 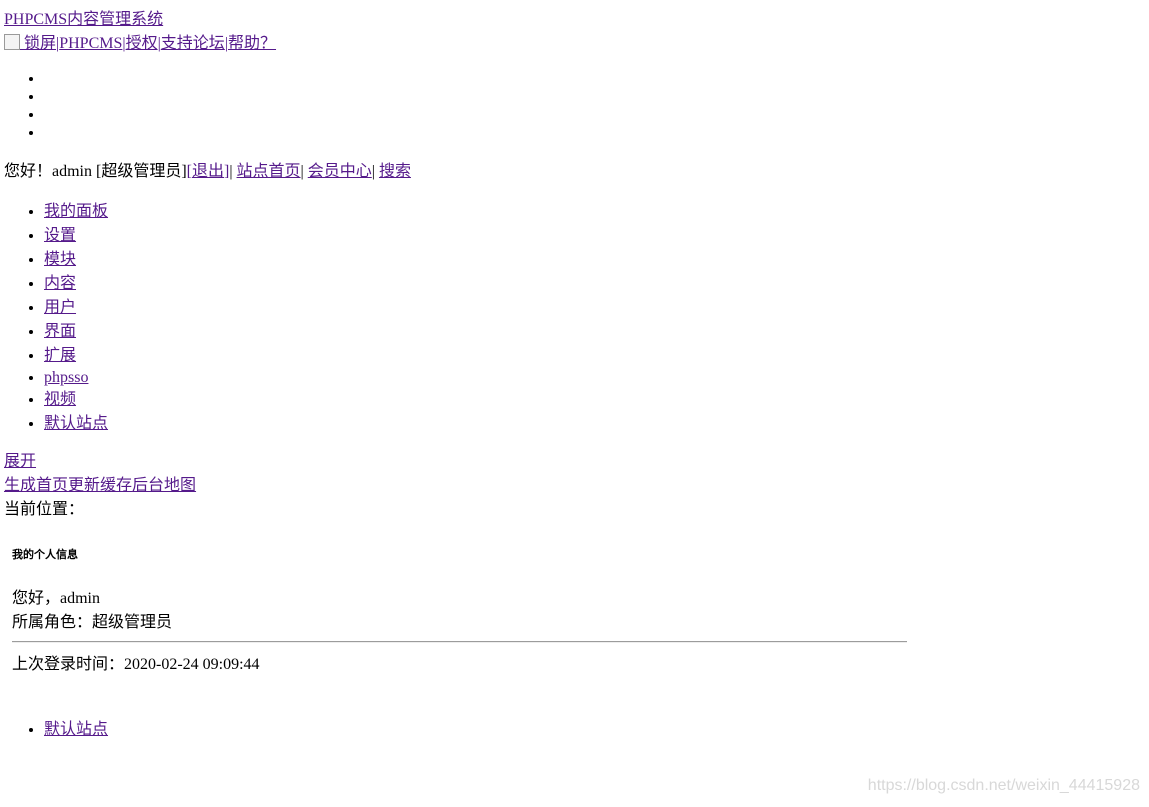 I want to click on forum-link: 支持论坛, so click(x=193, y=43).